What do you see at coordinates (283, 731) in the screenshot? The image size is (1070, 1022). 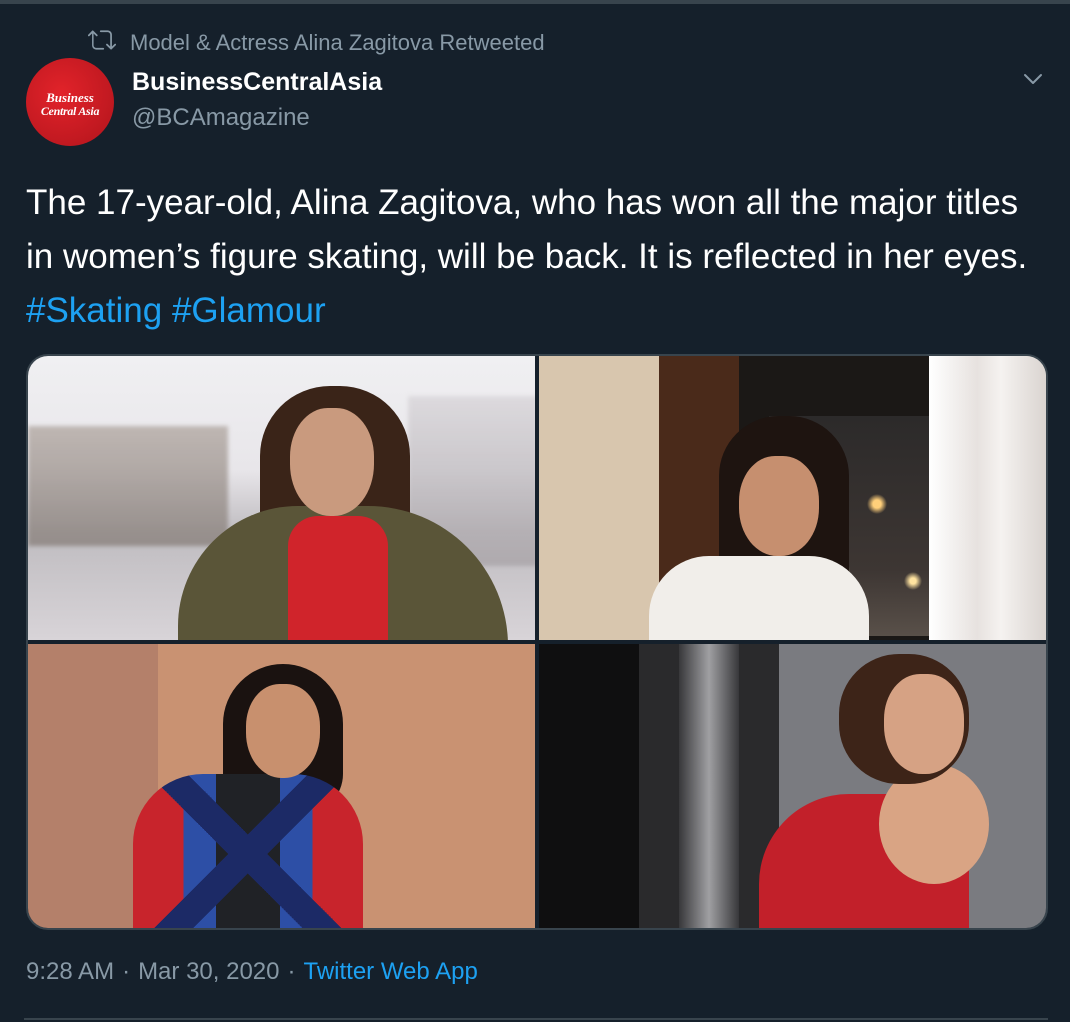 I see `photo-3-face` at bounding box center [283, 731].